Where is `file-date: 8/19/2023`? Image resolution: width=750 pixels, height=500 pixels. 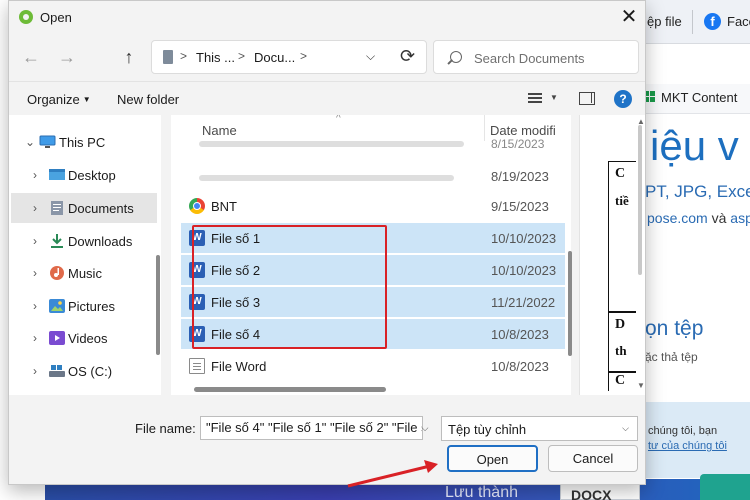
file-date: 8/19/2023 is located at coordinates (520, 176).